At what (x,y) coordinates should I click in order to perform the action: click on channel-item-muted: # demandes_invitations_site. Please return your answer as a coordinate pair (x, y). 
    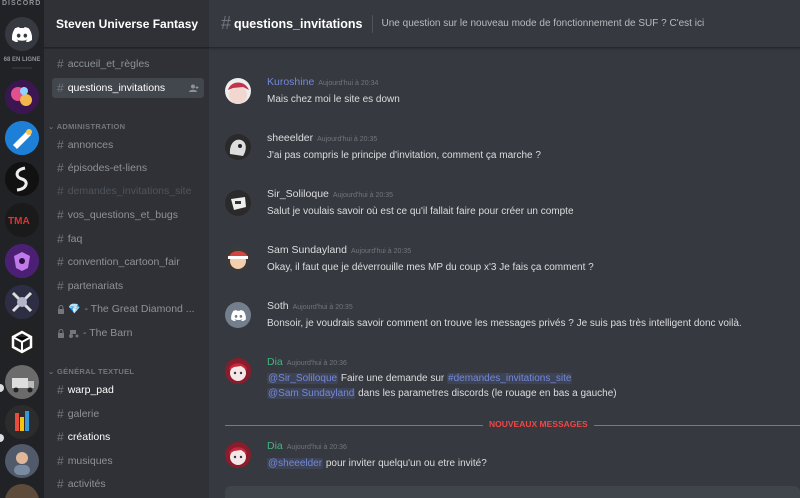
    Looking at the image, I should click on (128, 191).